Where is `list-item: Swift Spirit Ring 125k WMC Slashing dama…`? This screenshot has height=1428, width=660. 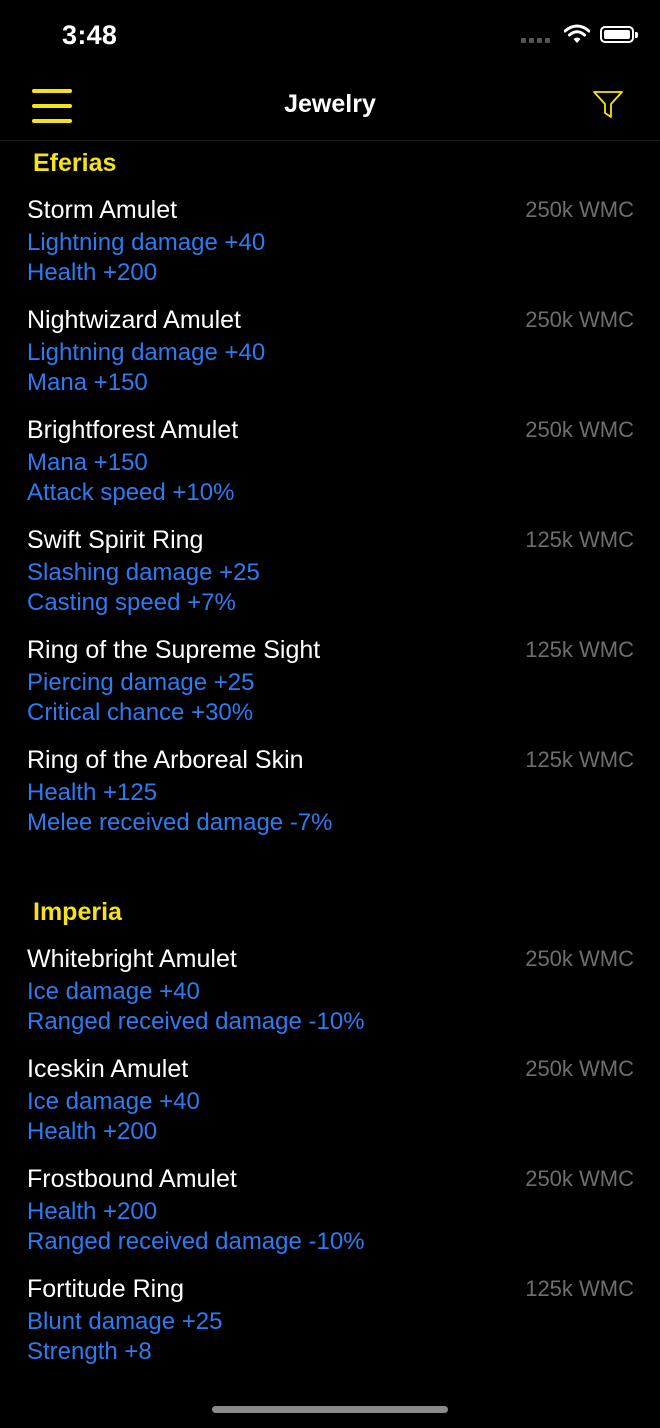 list-item: Swift Spirit Ring 125k WMC Slashing dama… is located at coordinates (330, 581).